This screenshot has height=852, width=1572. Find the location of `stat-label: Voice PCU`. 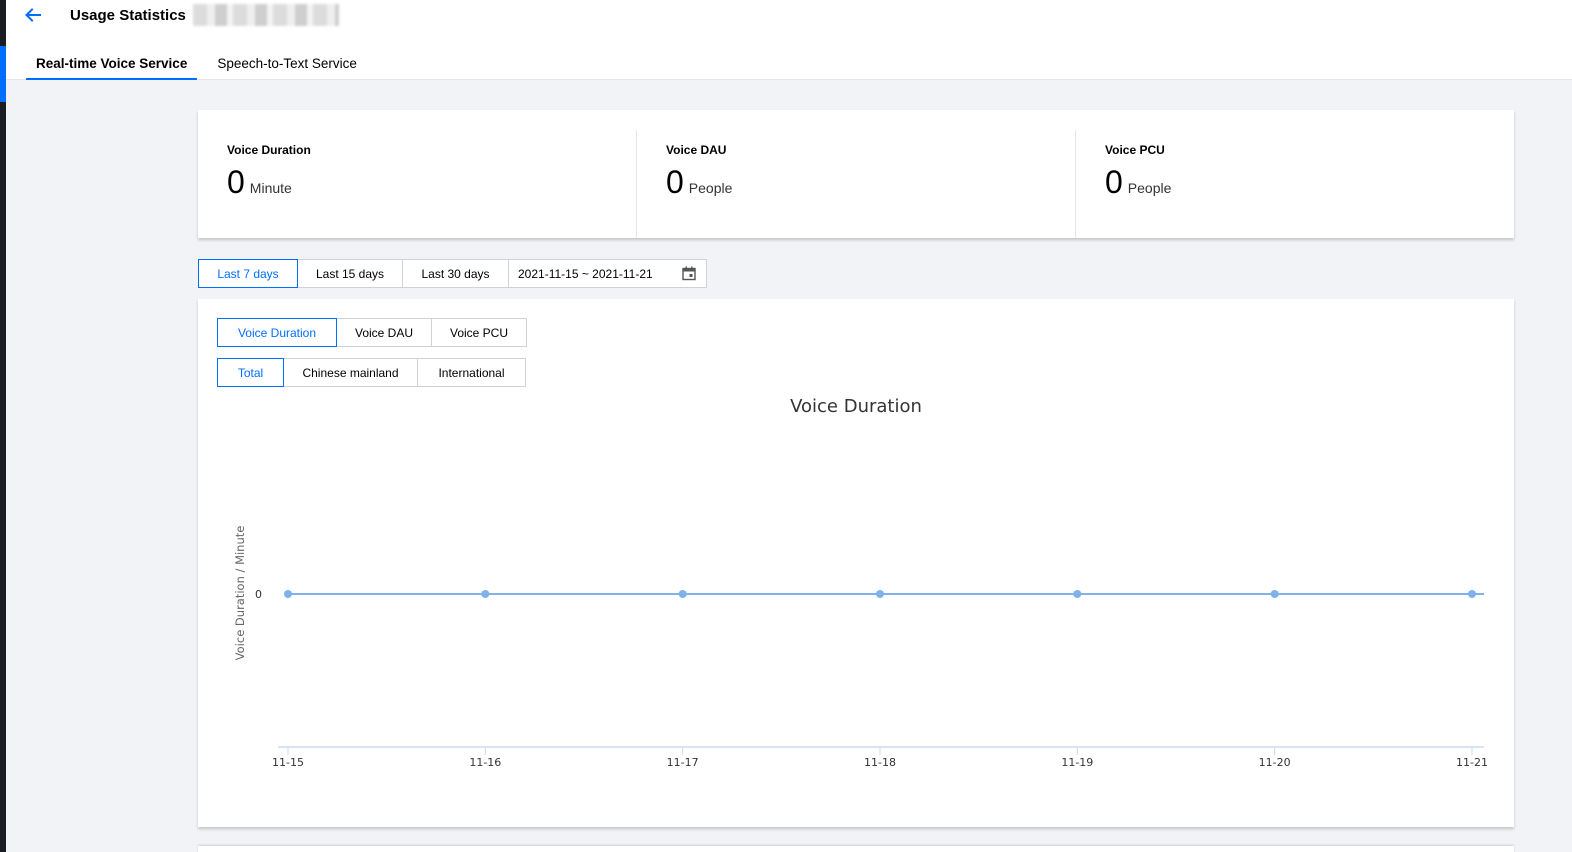

stat-label: Voice PCU is located at coordinates (1135, 150).